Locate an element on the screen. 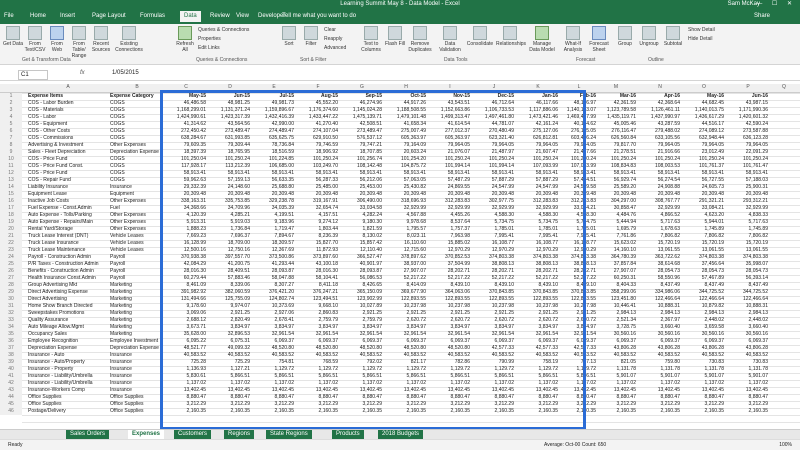 This screenshot has height=450, width=800. row-number: 14 is located at coordinates (11, 187).